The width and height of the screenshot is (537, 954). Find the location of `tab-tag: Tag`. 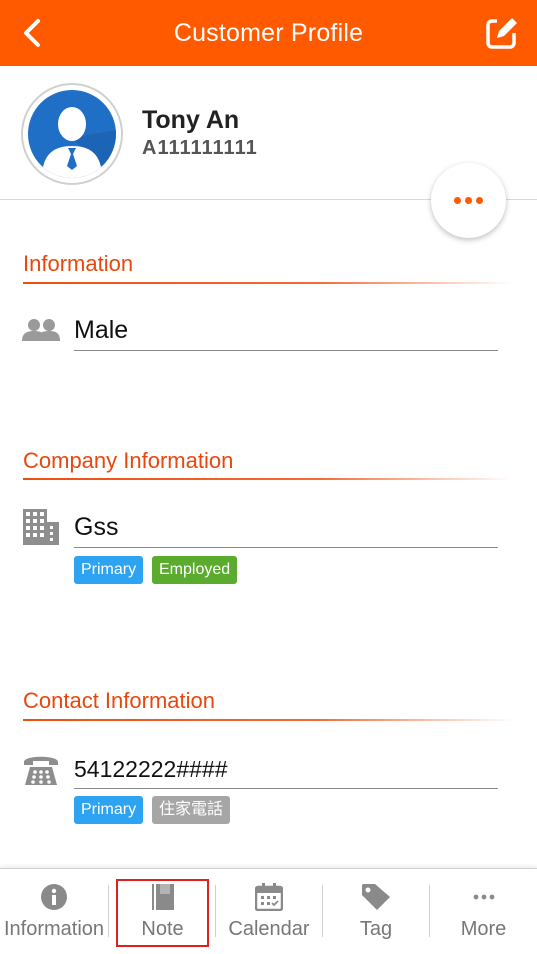

tab-tag: Tag is located at coordinates (376, 911).